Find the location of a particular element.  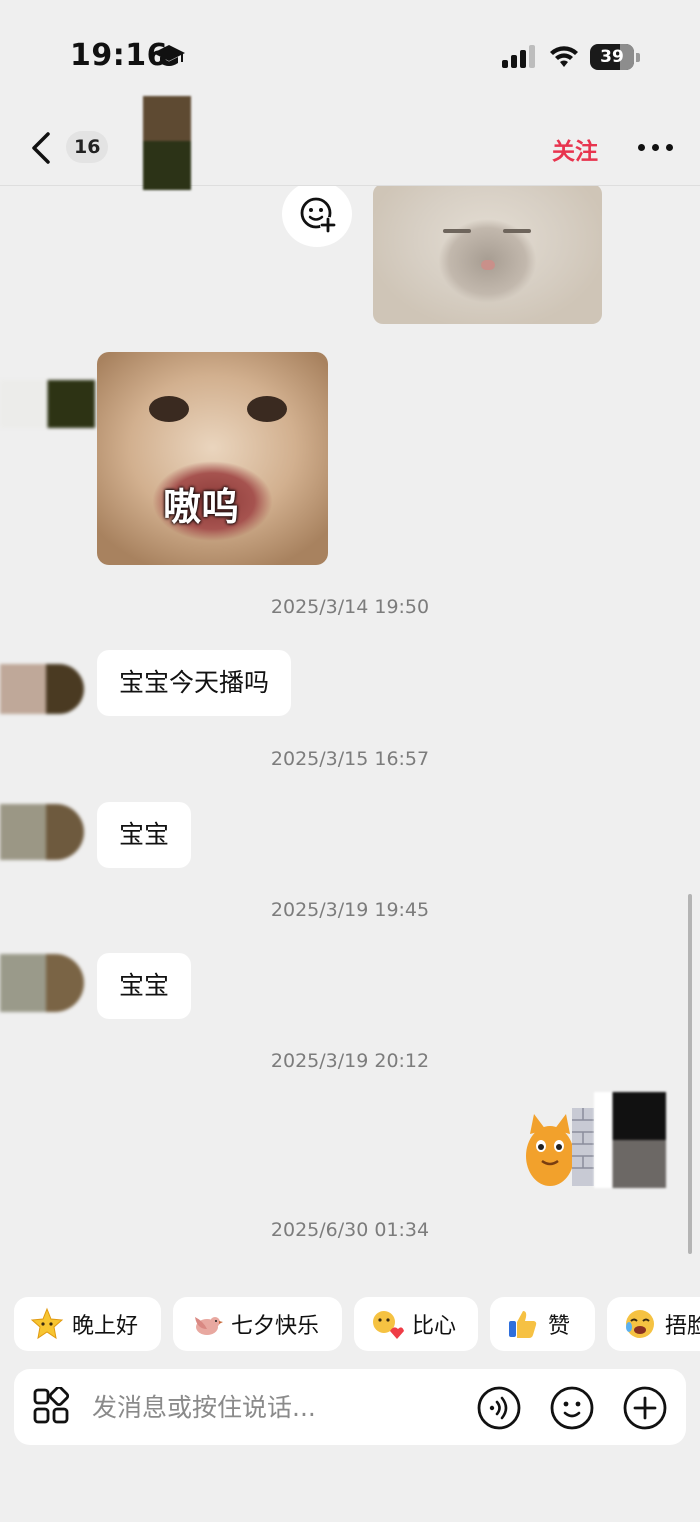

message-timestamp: 2025/3/14 19:50 is located at coordinates (350, 607).